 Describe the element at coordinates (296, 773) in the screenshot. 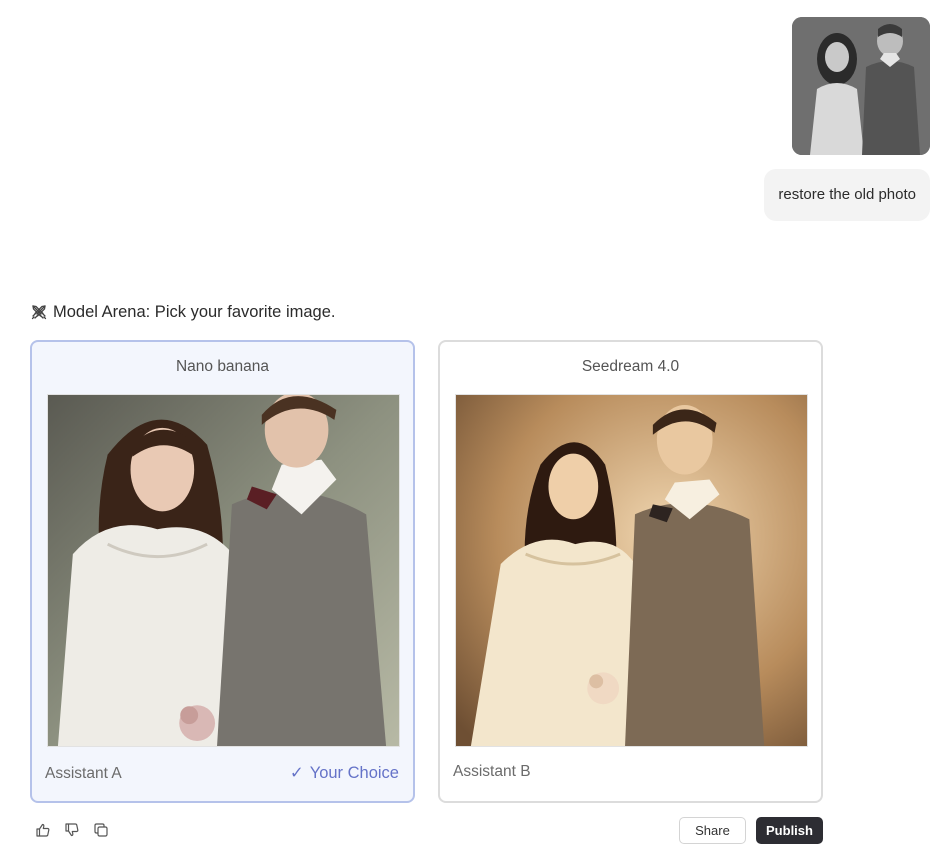

I see `check-icon: ✓` at that location.